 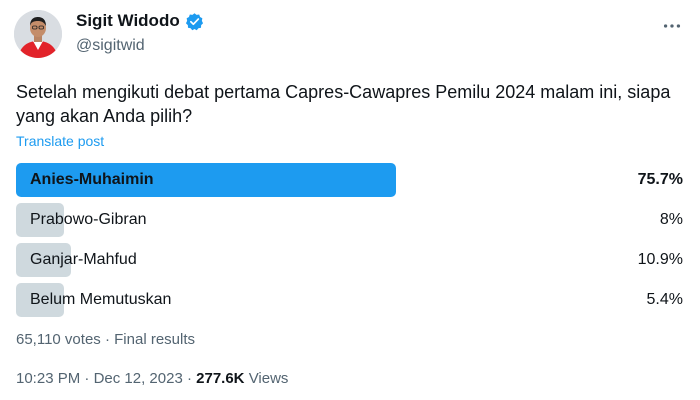 What do you see at coordinates (58, 339) in the screenshot?
I see `poll-votes: 65,110 votes` at bounding box center [58, 339].